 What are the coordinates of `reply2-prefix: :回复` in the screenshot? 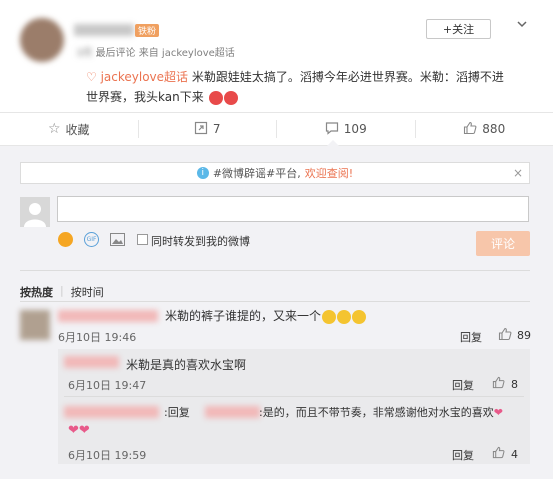 It's located at (177, 412).